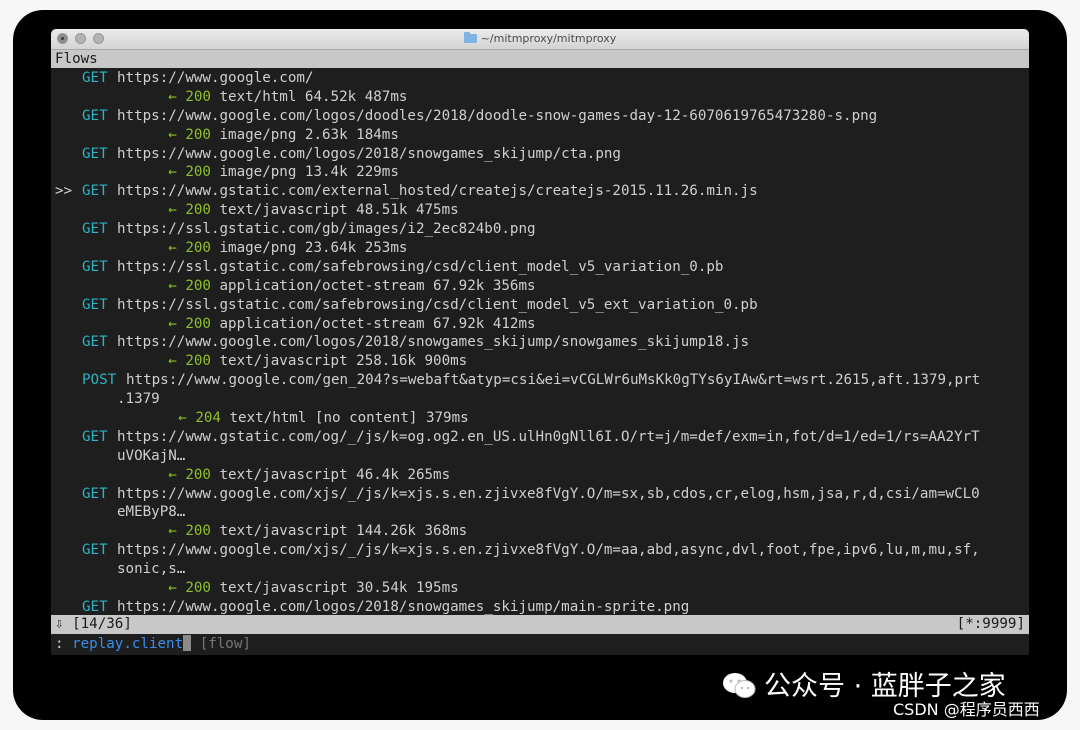 This screenshot has width=1080, height=730. Describe the element at coordinates (540, 361) in the screenshot. I see `flow-response-row: ← 200 text/javascript 258.16k 900ms` at that location.